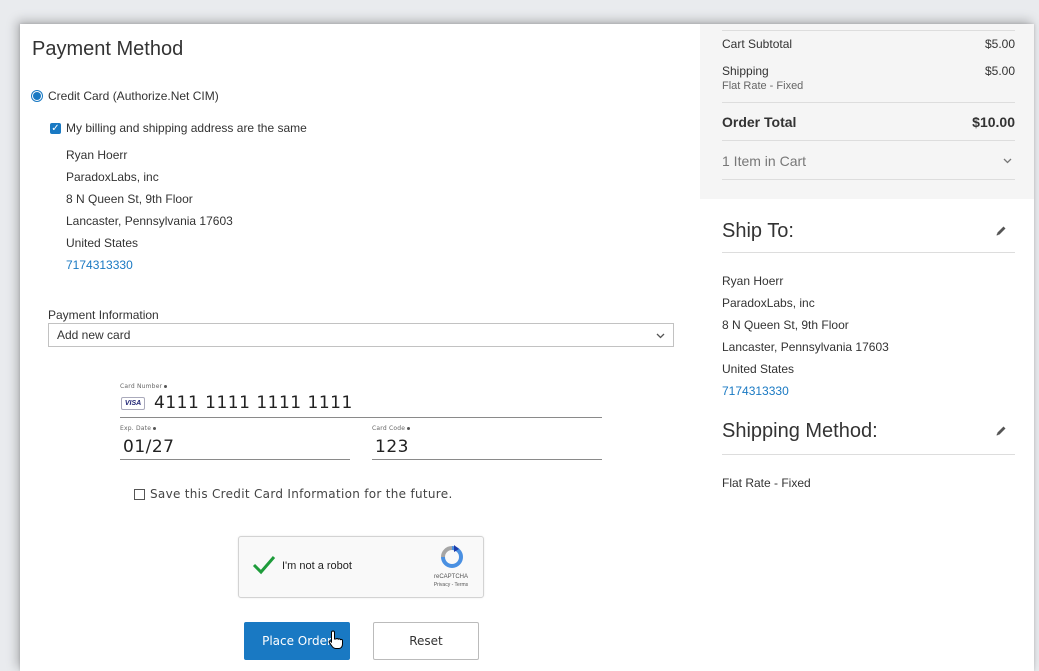  What do you see at coordinates (757, 44) in the screenshot?
I see `cart-subtotal-label: Cart Subtotal` at bounding box center [757, 44].